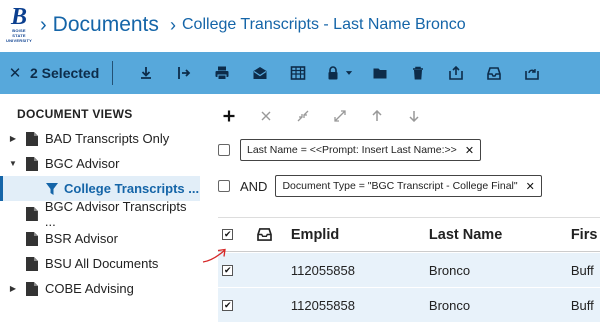 The width and height of the screenshot is (600, 323). I want to click on sidebar-item-label: BSU All Documents, so click(102, 263).